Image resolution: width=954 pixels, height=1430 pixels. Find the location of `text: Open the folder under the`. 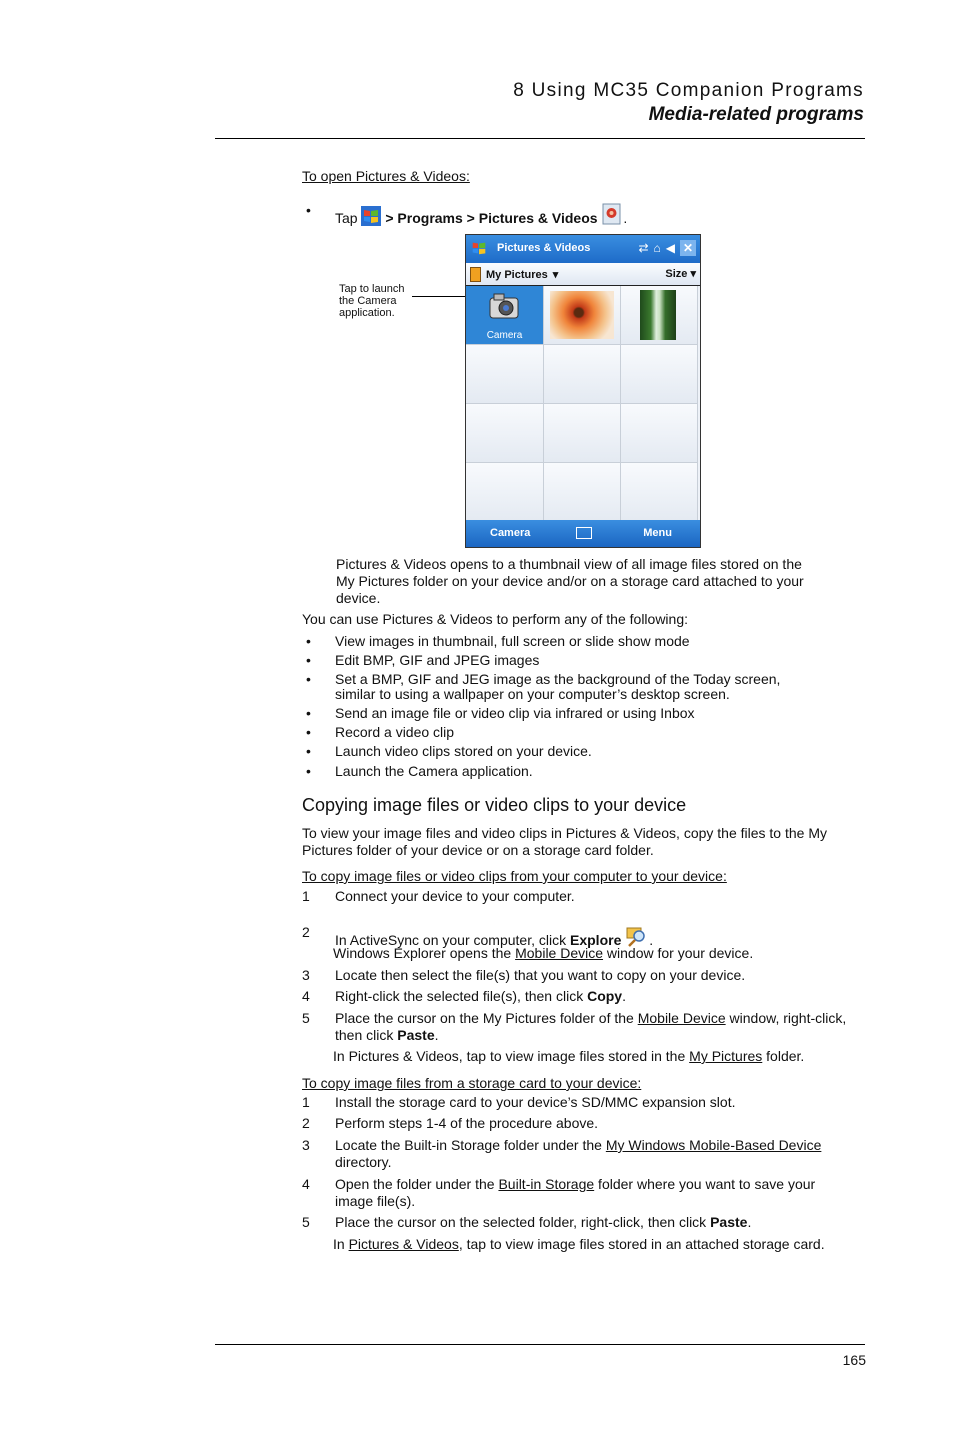

text: Open the folder under the is located at coordinates (417, 1184).